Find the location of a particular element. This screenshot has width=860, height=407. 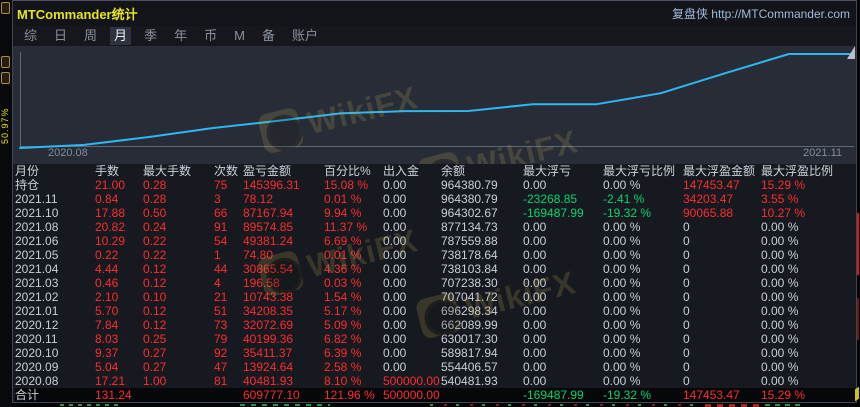

table-cell: 合计 is located at coordinates (27, 395).